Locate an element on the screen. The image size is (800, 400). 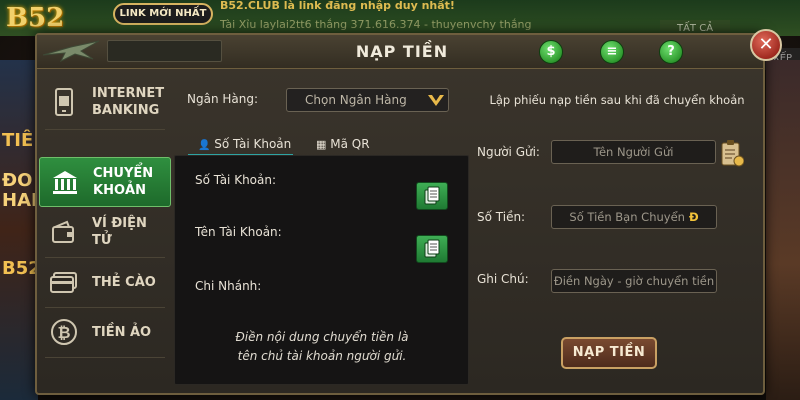
plane-icon is located at coordinates (71, 51).